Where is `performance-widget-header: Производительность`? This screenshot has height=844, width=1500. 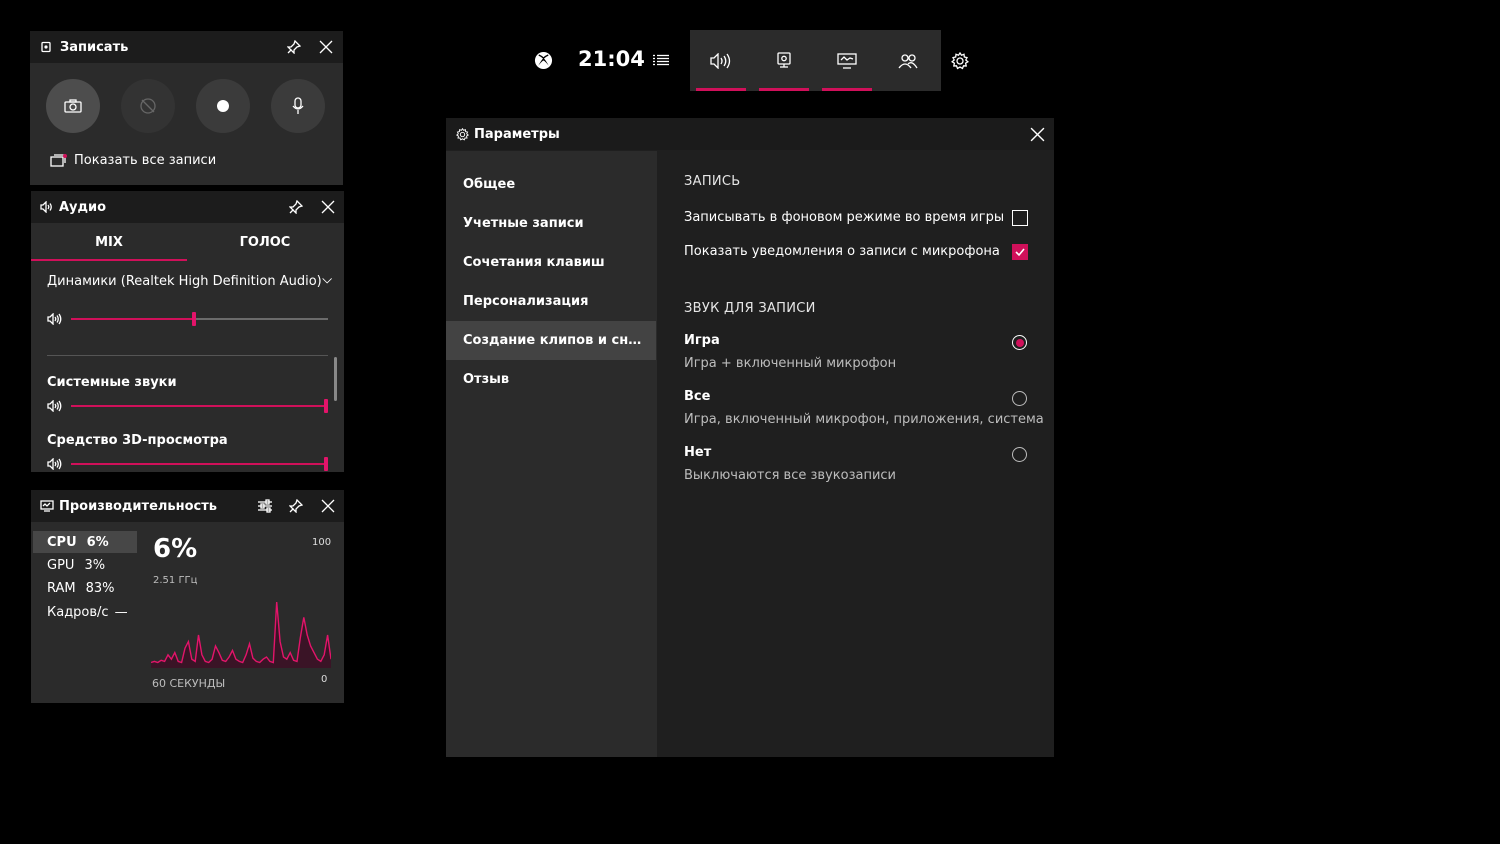
performance-widget-header: Производительность is located at coordinates (187, 506).